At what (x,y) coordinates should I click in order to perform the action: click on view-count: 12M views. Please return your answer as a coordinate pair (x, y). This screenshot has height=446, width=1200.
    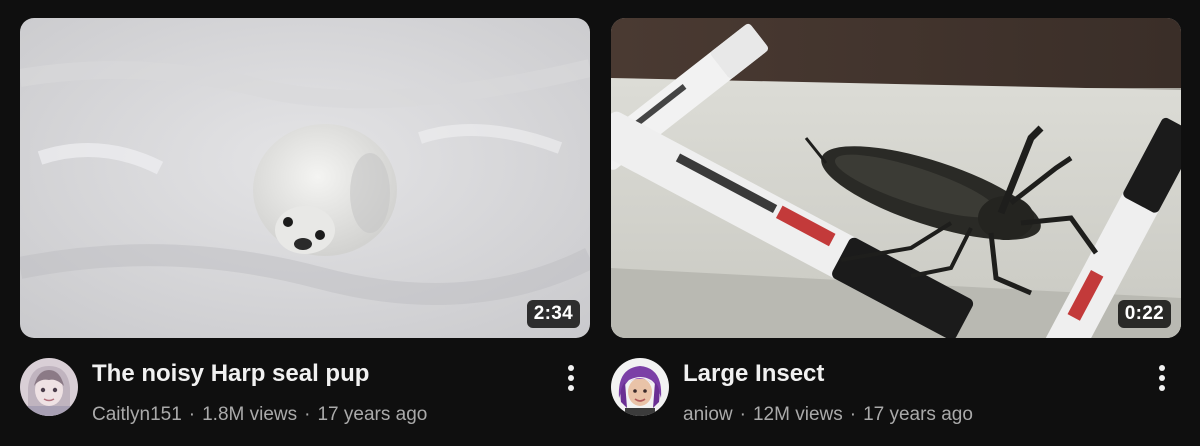
    Looking at the image, I should click on (797, 414).